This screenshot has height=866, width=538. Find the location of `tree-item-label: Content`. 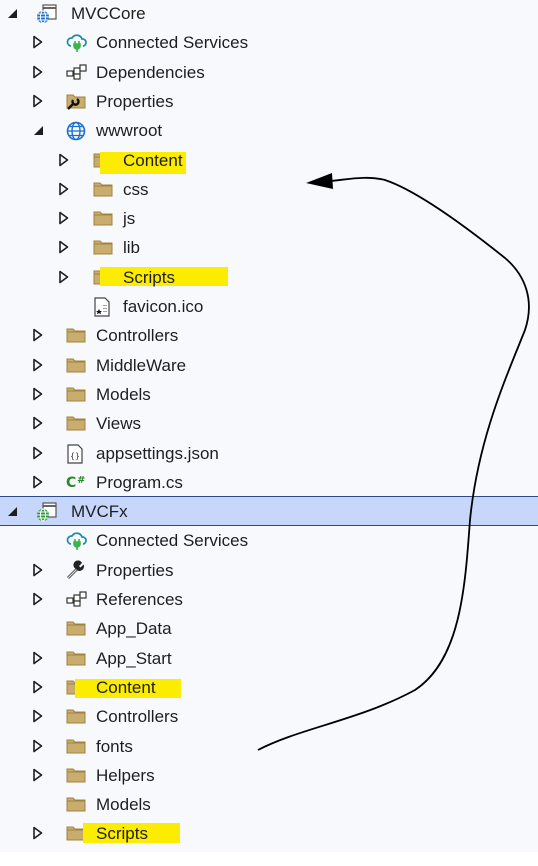

tree-item-label: Content is located at coordinates (126, 687).